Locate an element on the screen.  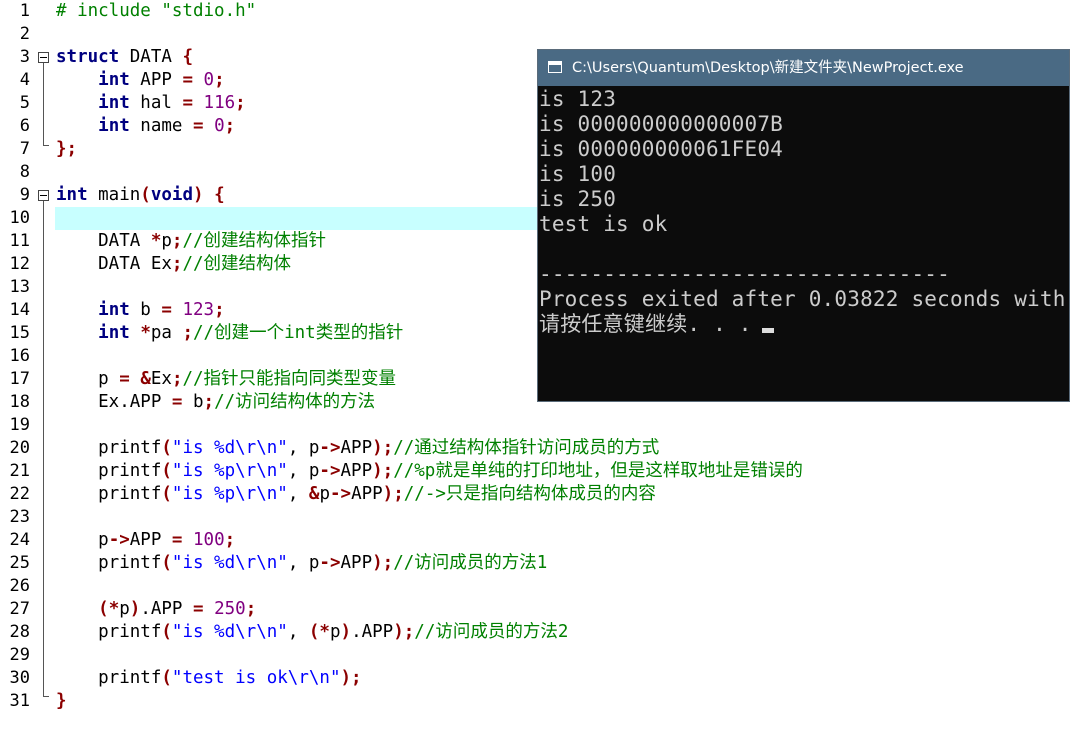
console-text: 请按任意键继续. . . is located at coordinates (645, 324).